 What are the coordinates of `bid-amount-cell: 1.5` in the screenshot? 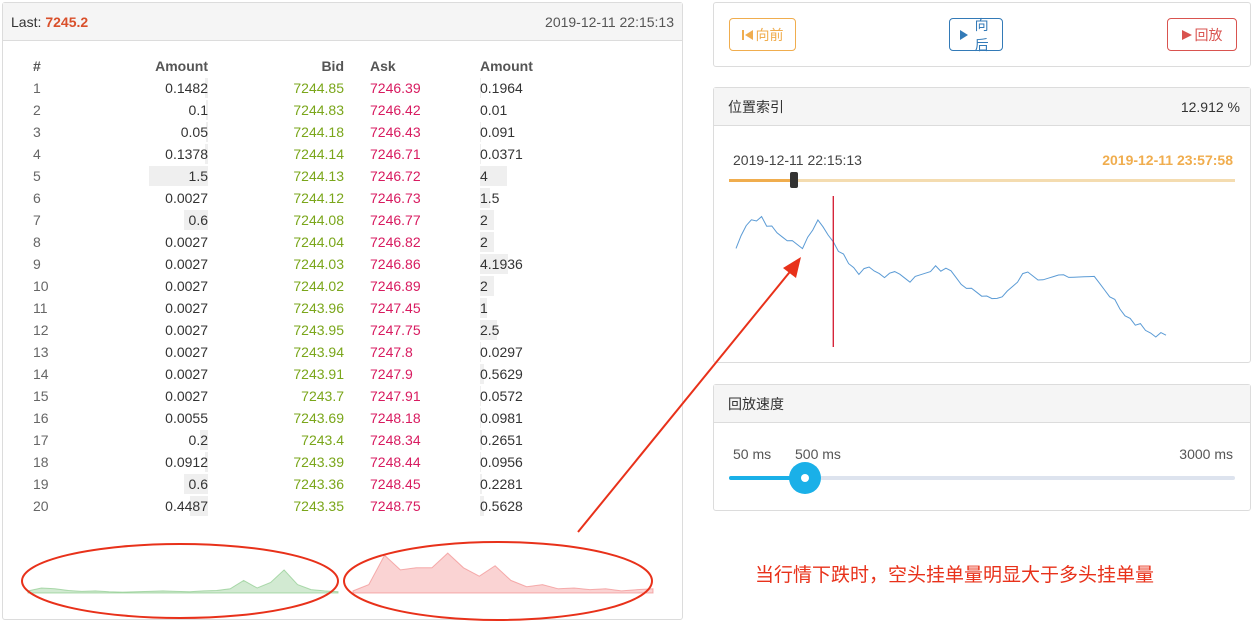 It's located at (140, 176).